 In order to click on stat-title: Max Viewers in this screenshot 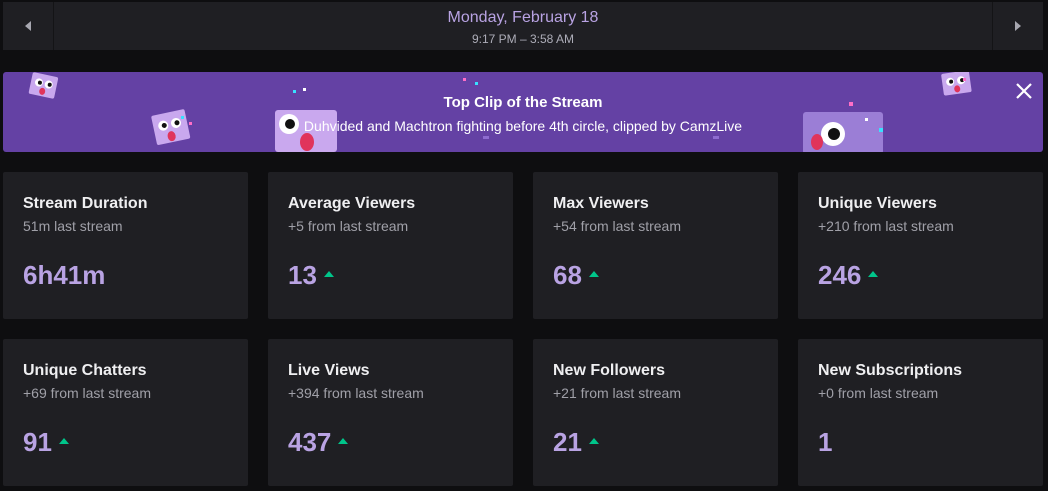, I will do `click(601, 203)`.